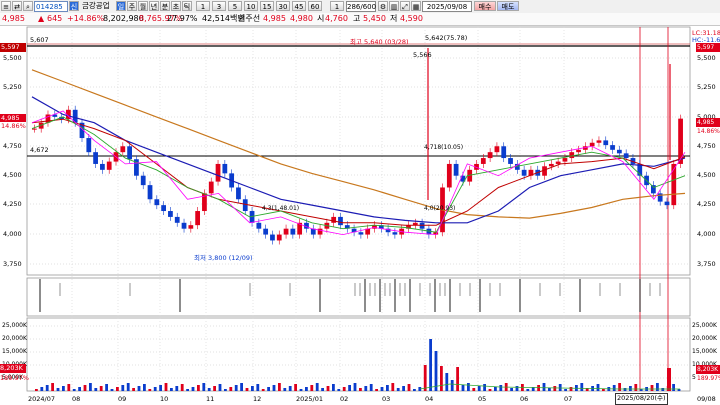 The height and width of the screenshot is (405, 720). Describe the element at coordinates (13, 126) in the screenshot. I see `left-pct-tag: 14.86%` at that location.